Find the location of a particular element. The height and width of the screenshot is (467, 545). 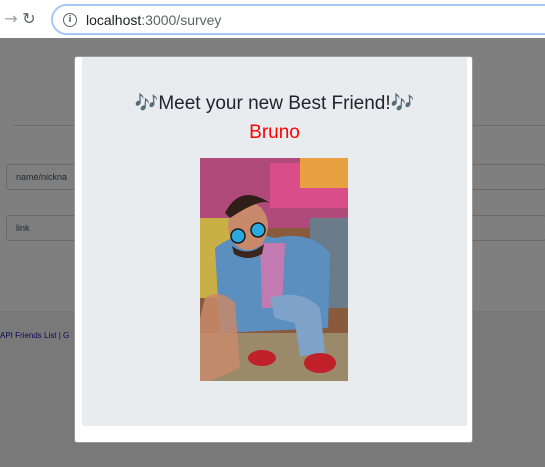

modal-title: 🎶Meet your new Best Friend!🎶 is located at coordinates (274, 103).